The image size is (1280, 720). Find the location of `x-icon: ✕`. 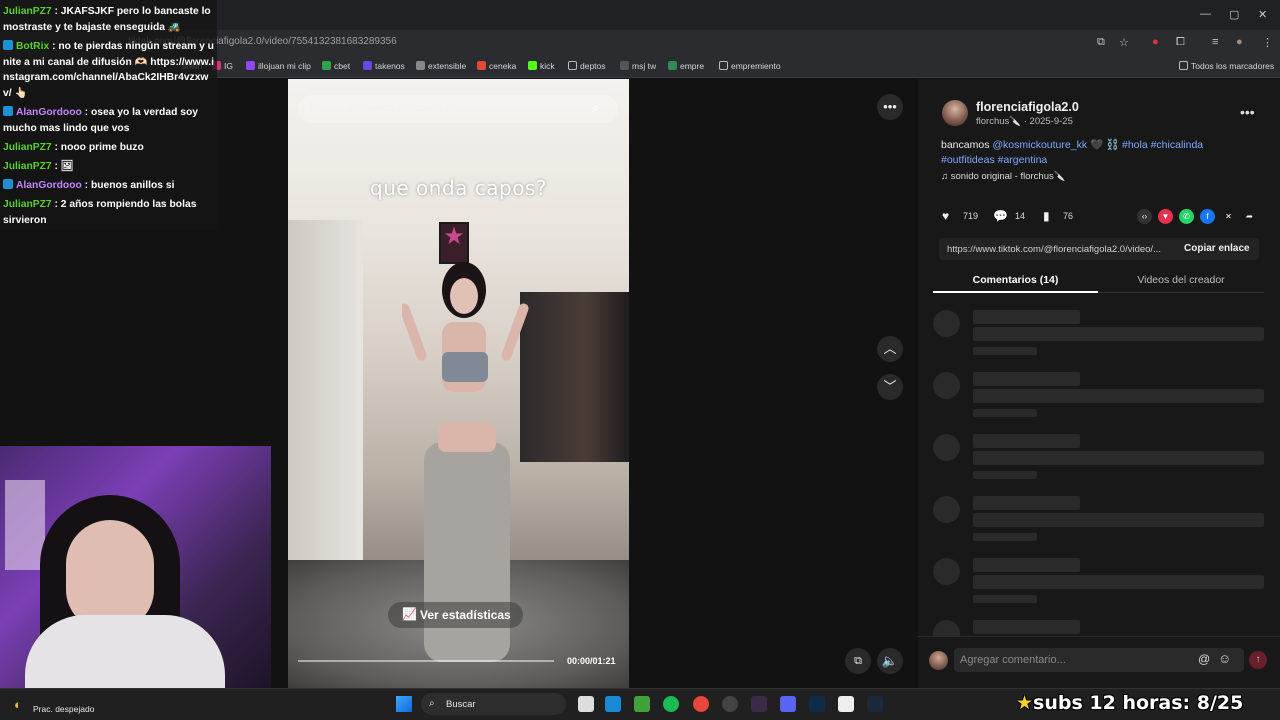

x-icon: ✕ is located at coordinates (1228, 216).